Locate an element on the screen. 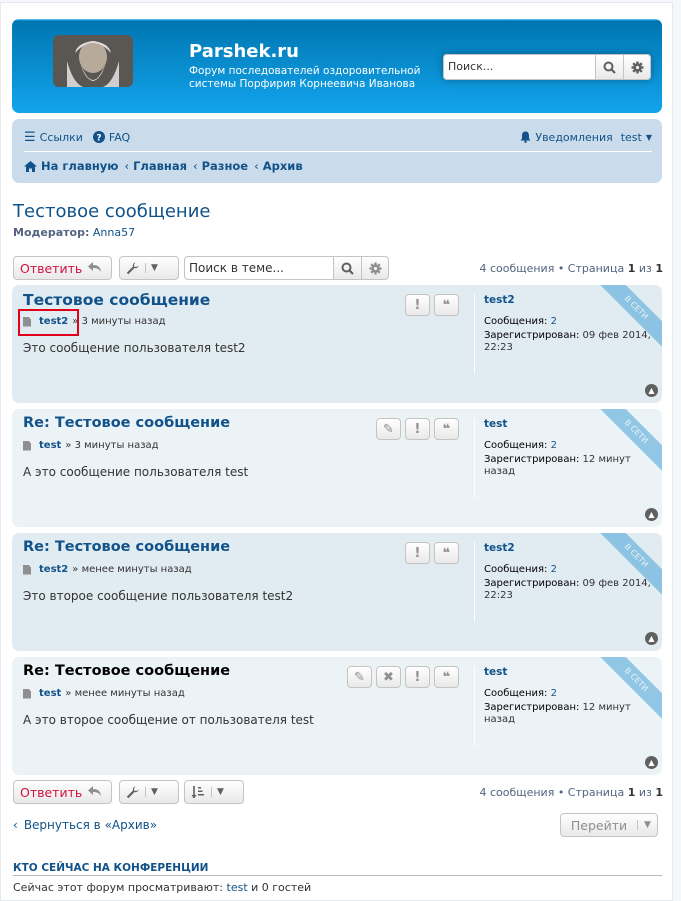 This screenshot has height=901, width=681. notifications-label: Уведомления is located at coordinates (574, 137).